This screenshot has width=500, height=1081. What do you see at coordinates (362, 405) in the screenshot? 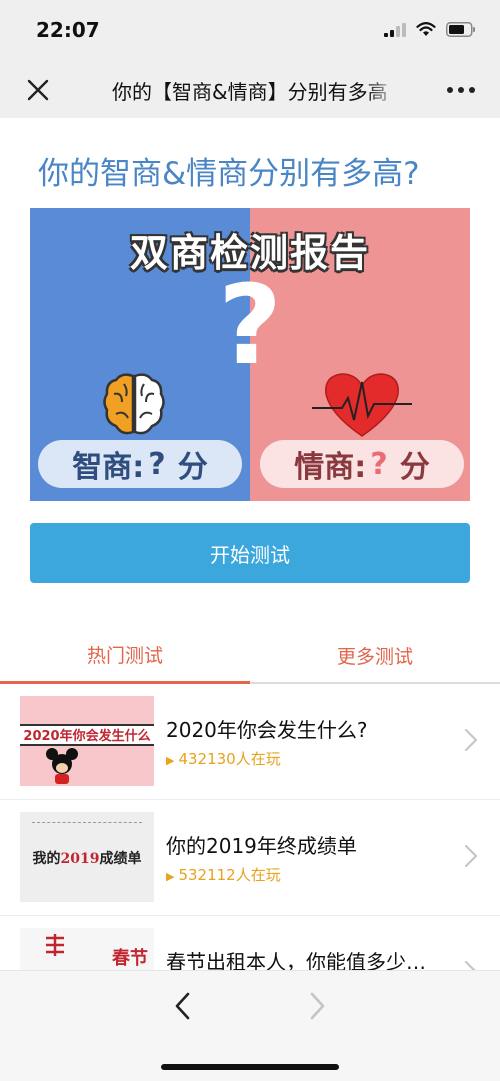
I see `heartbeat-icon` at bounding box center [362, 405].